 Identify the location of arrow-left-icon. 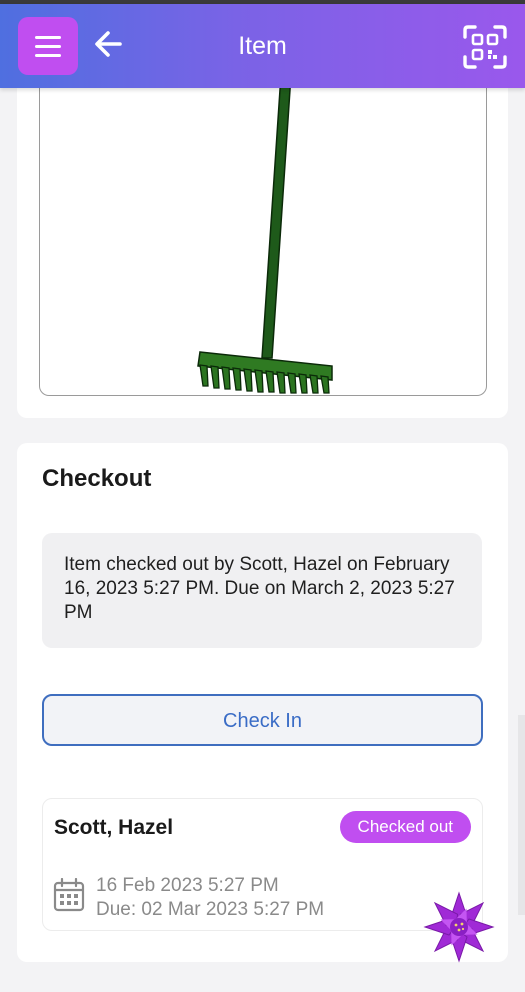
(109, 44).